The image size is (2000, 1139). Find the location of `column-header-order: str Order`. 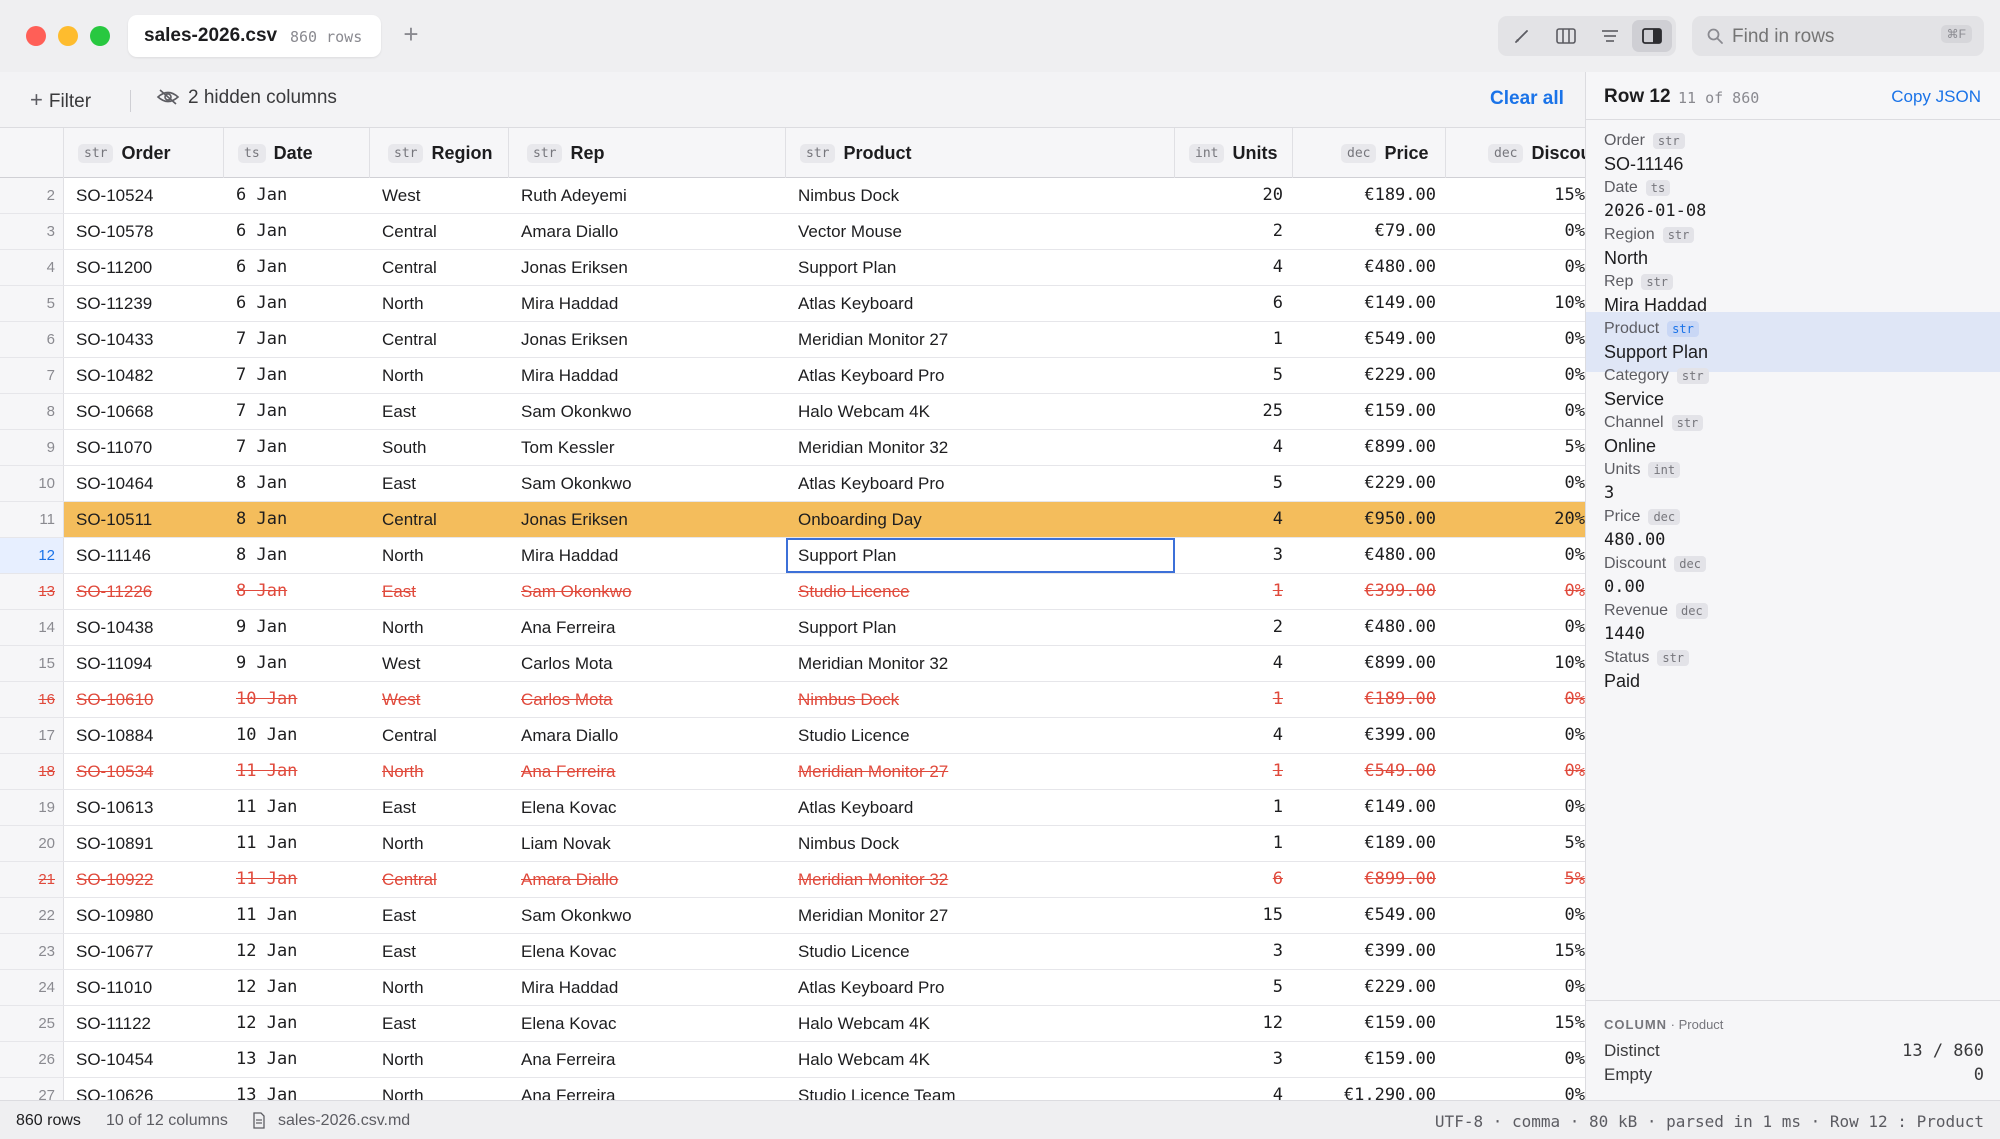

column-header-order: str Order is located at coordinates (144, 153).